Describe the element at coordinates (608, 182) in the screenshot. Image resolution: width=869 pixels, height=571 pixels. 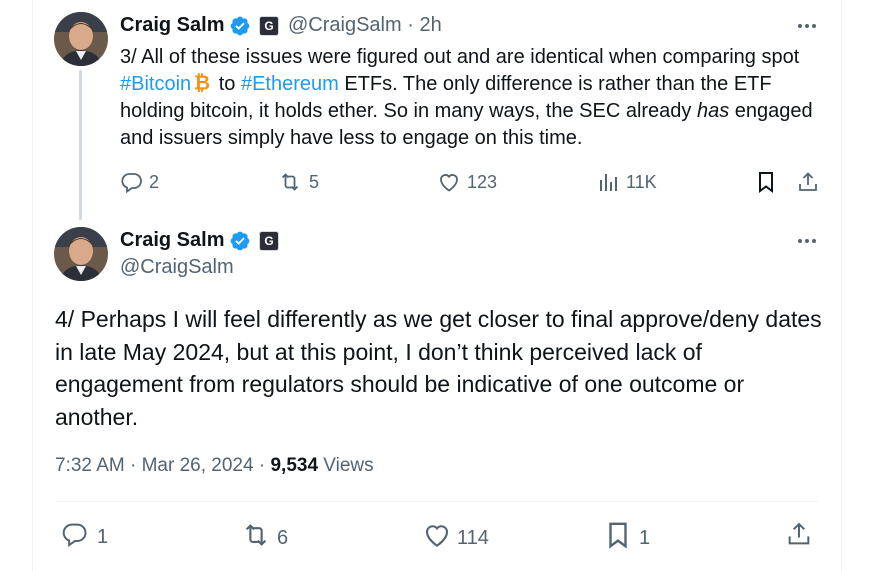
I see `analytics-icon` at that location.